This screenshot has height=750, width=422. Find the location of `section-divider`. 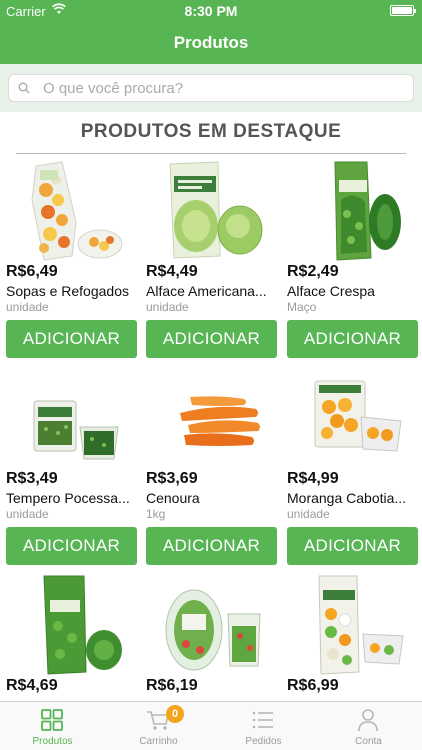

section-divider is located at coordinates (211, 153).